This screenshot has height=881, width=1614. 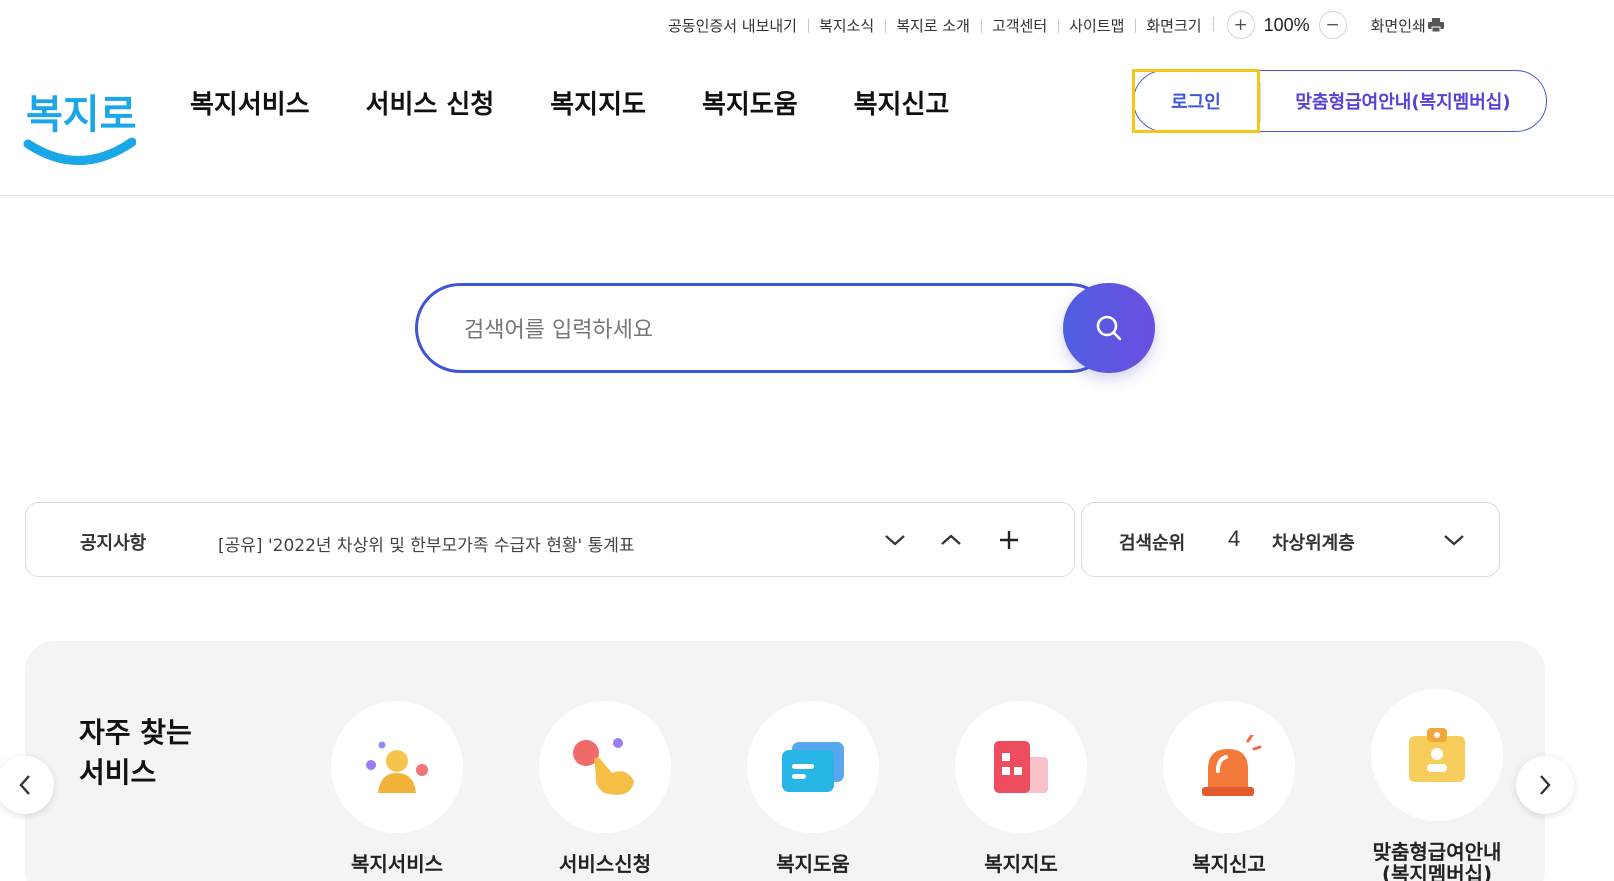 I want to click on message-icon, so click(x=813, y=767).